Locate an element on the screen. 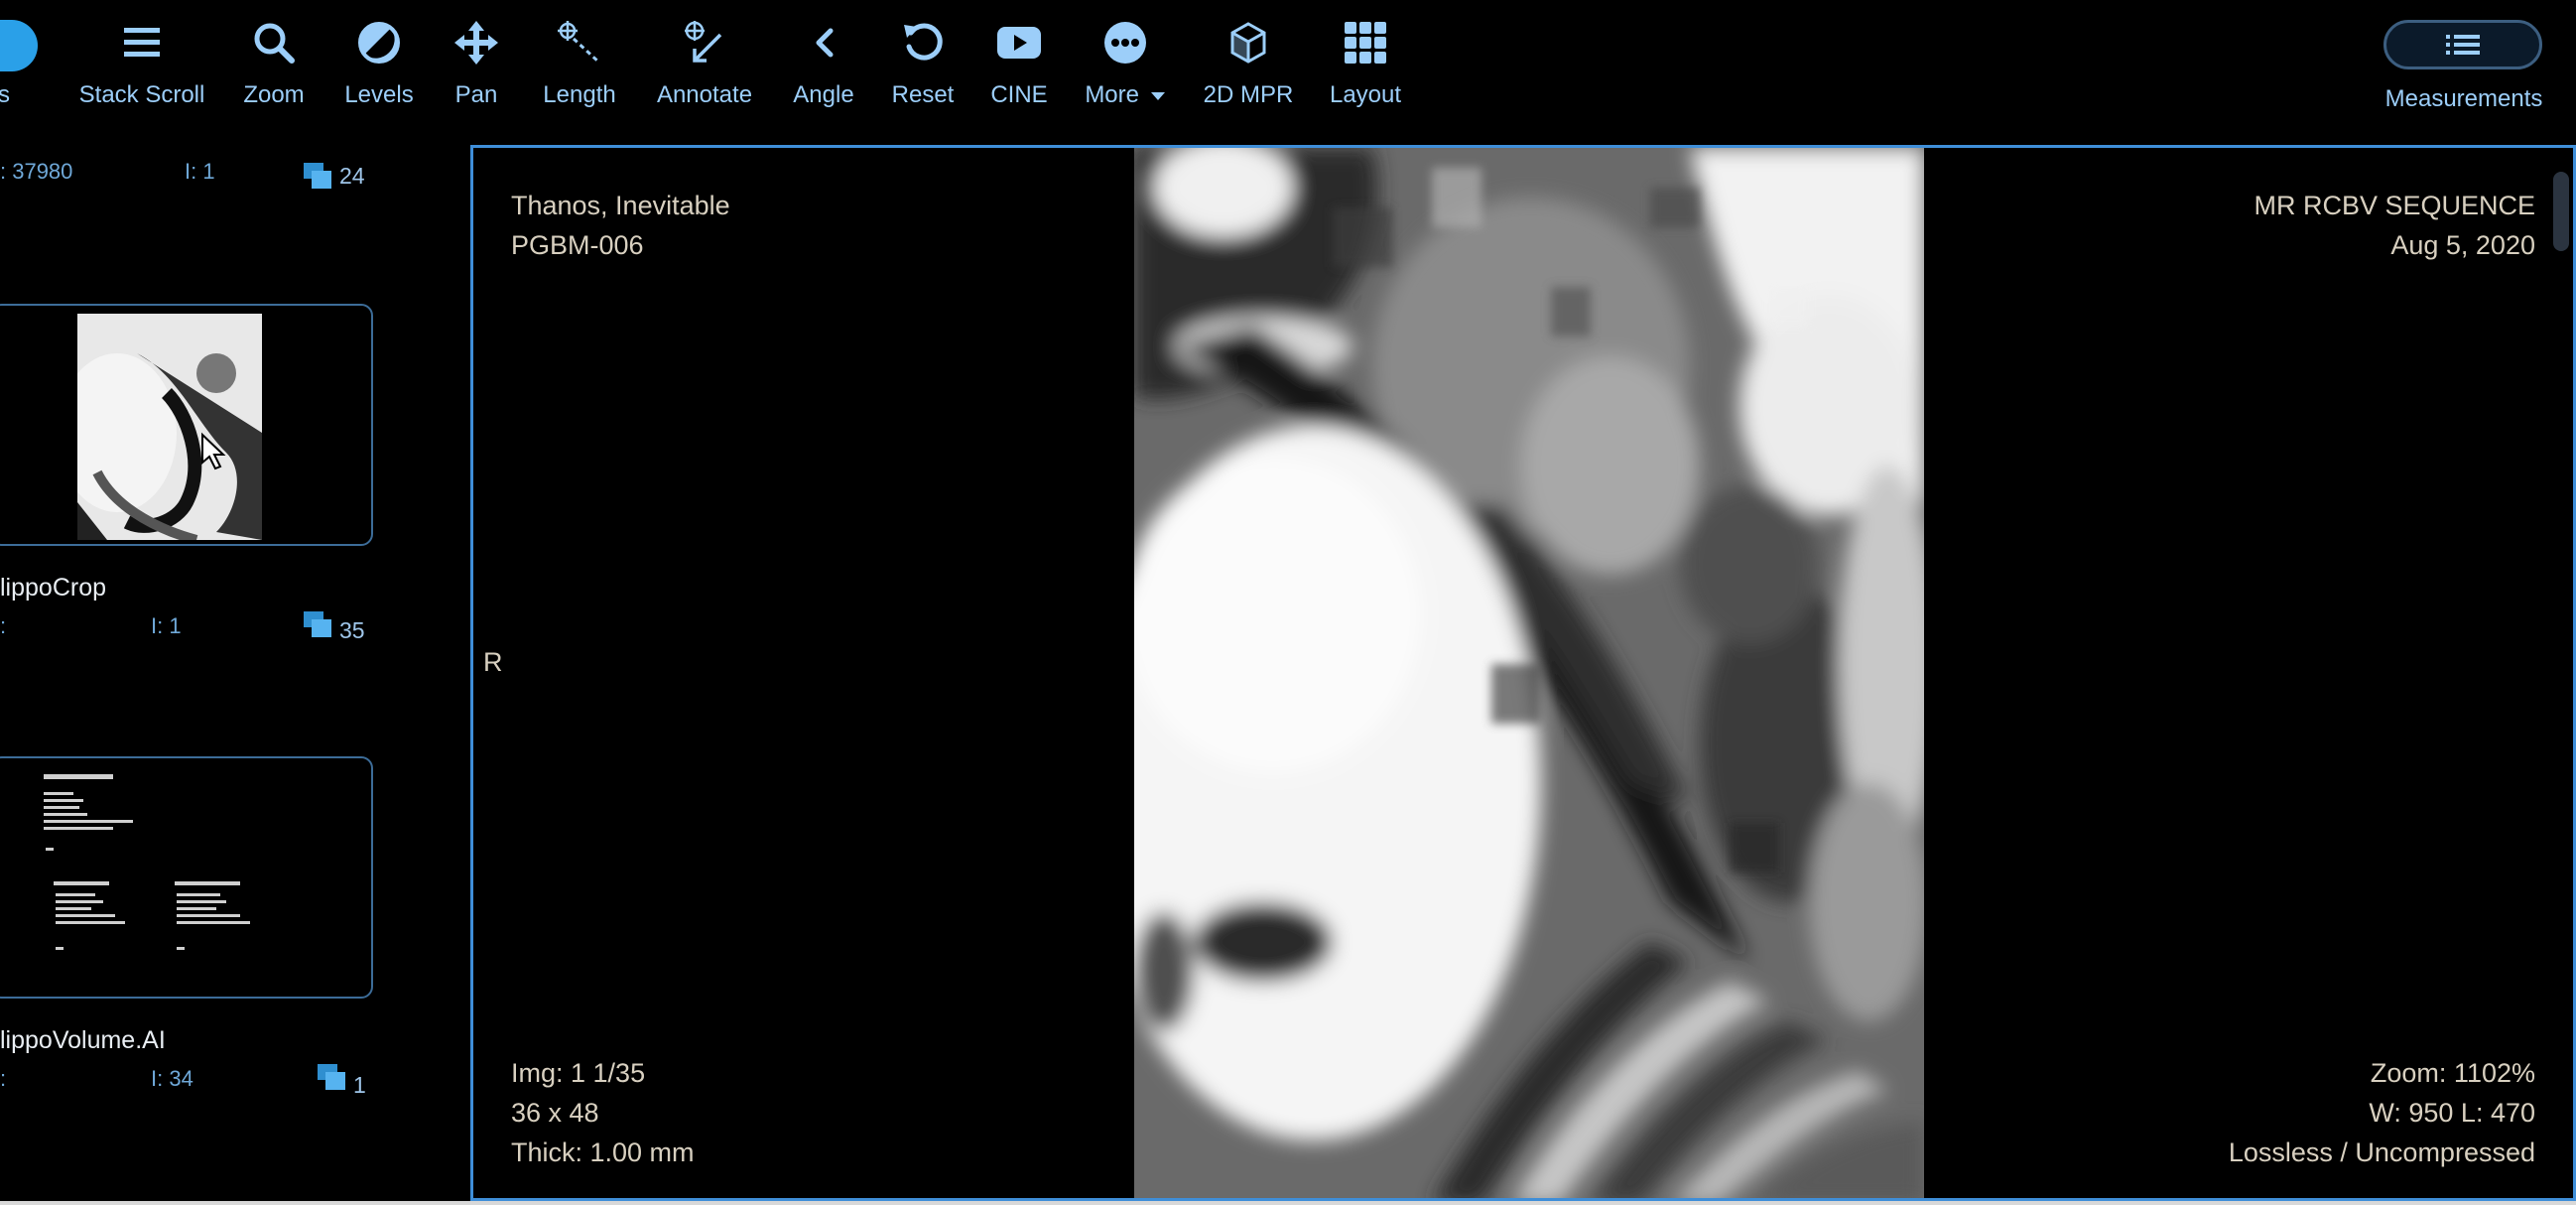 This screenshot has height=1205, width=2576. cine-button: CINE is located at coordinates (1019, 65).